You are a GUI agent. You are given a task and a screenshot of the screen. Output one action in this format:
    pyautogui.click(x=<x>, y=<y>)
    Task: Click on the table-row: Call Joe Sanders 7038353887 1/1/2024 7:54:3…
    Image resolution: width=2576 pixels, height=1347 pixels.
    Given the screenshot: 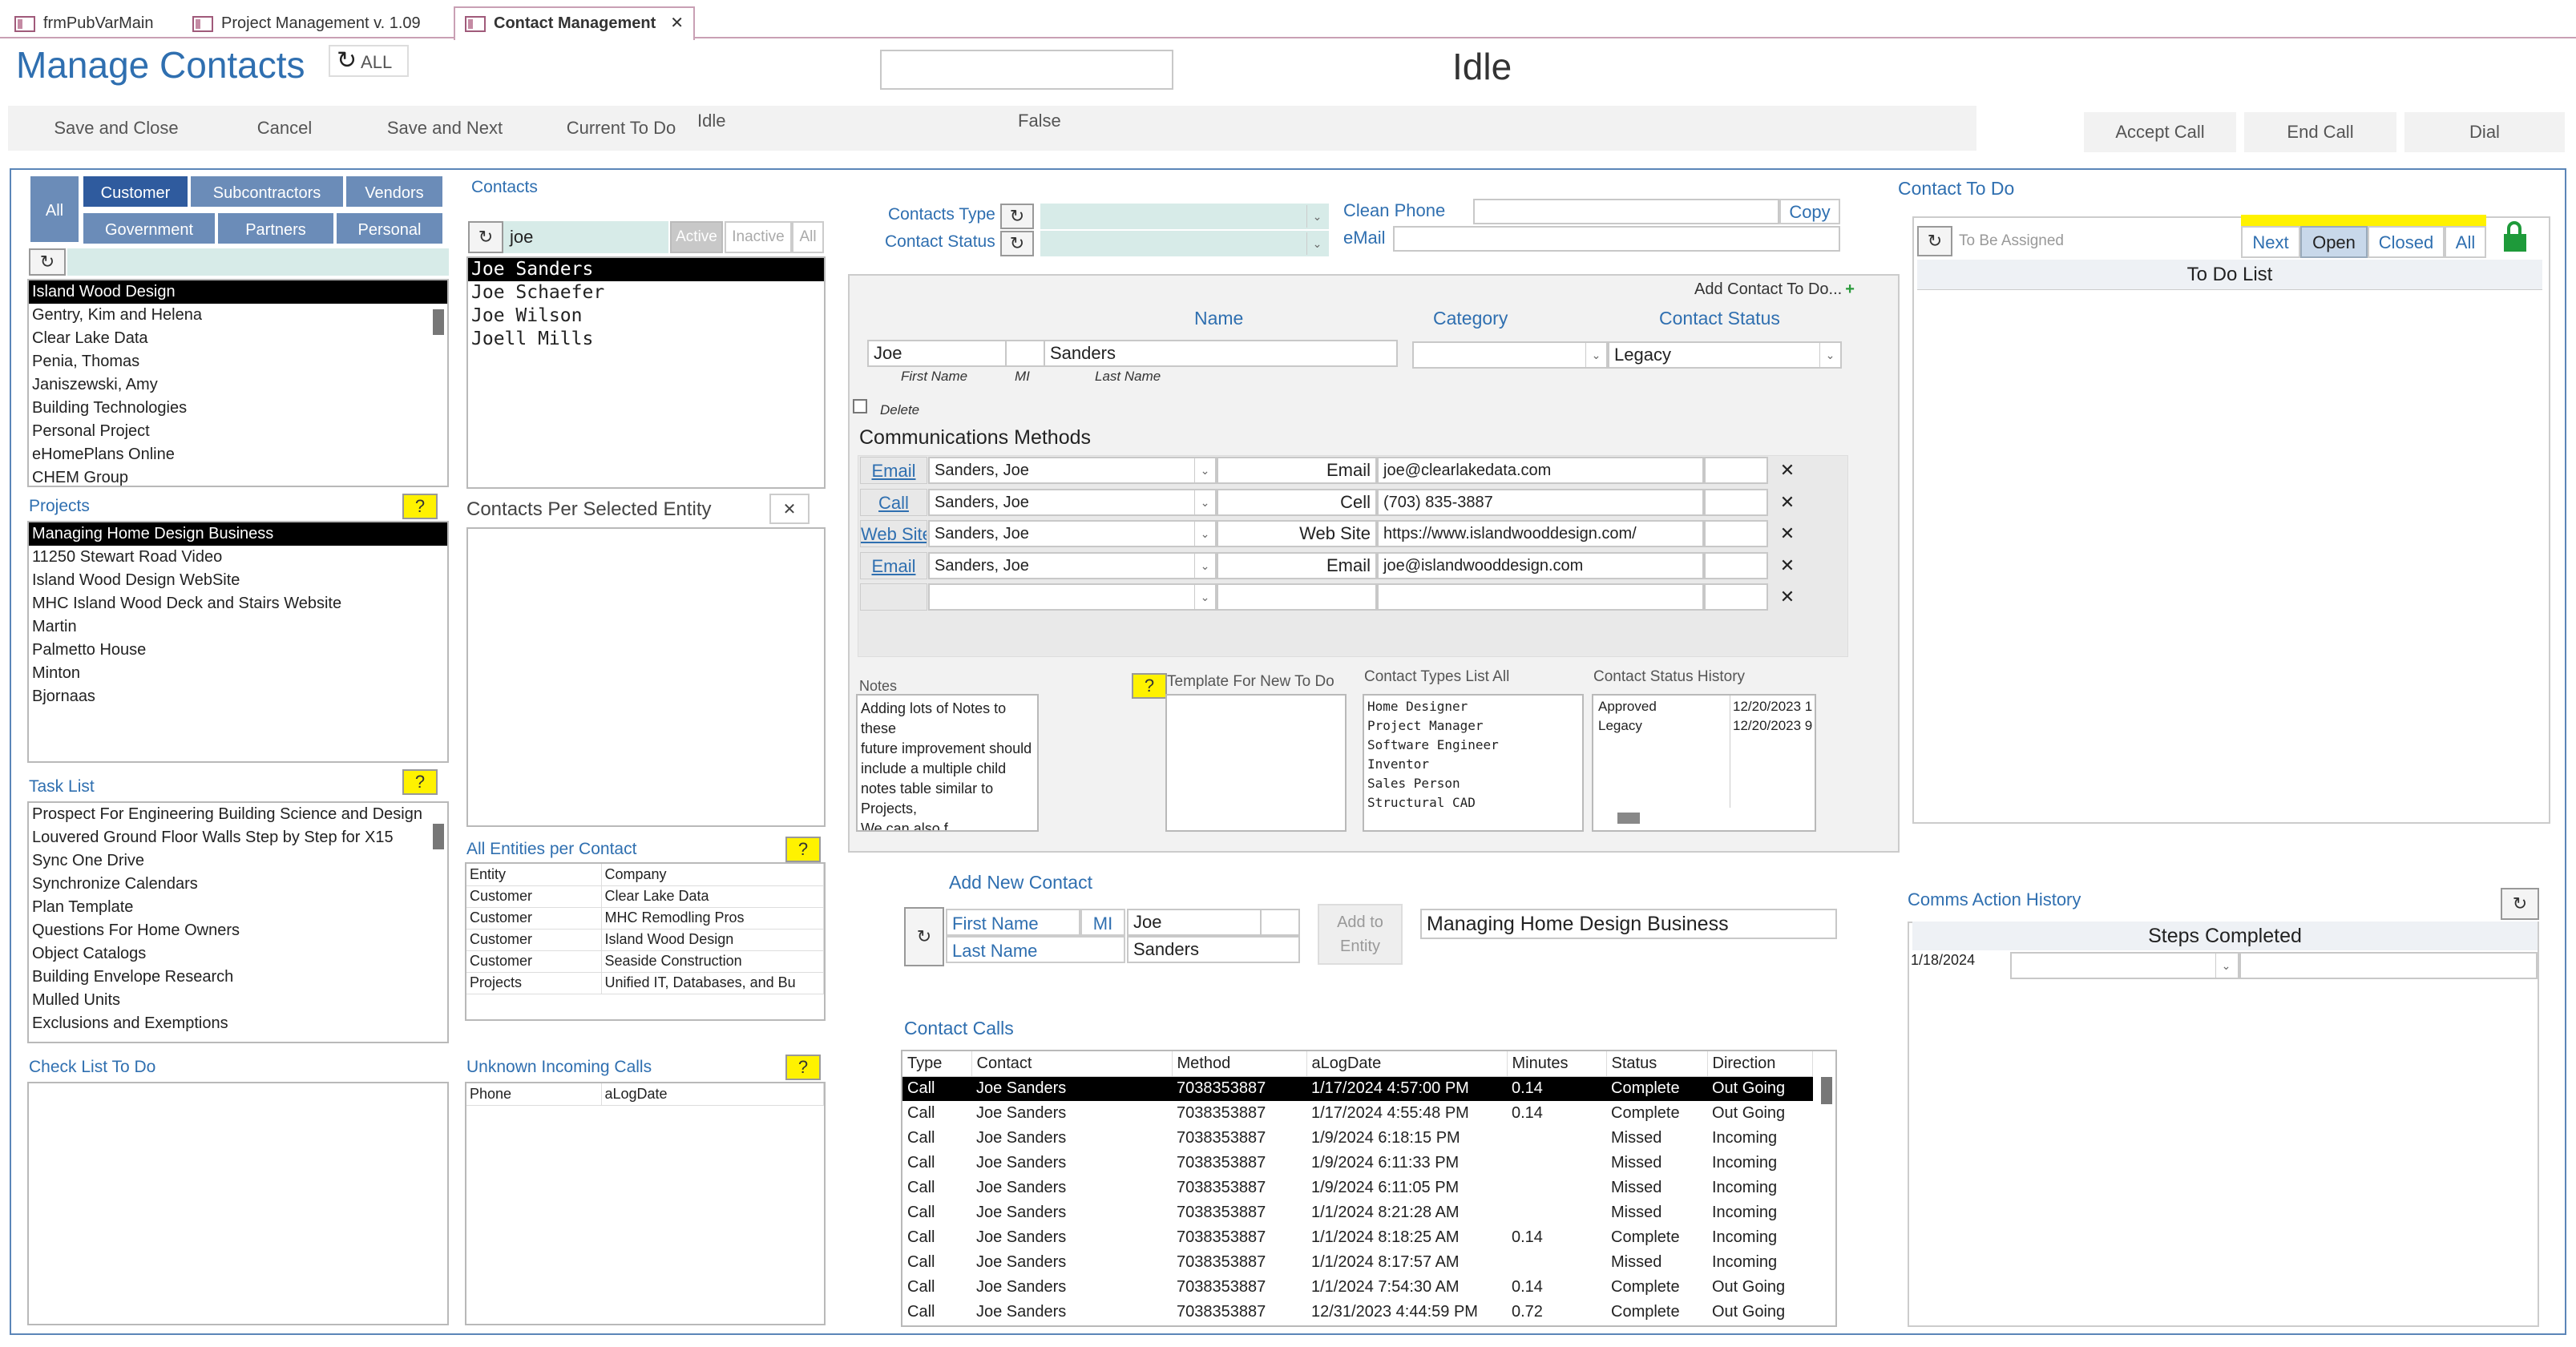 What is the action you would take?
    pyautogui.click(x=1357, y=1287)
    